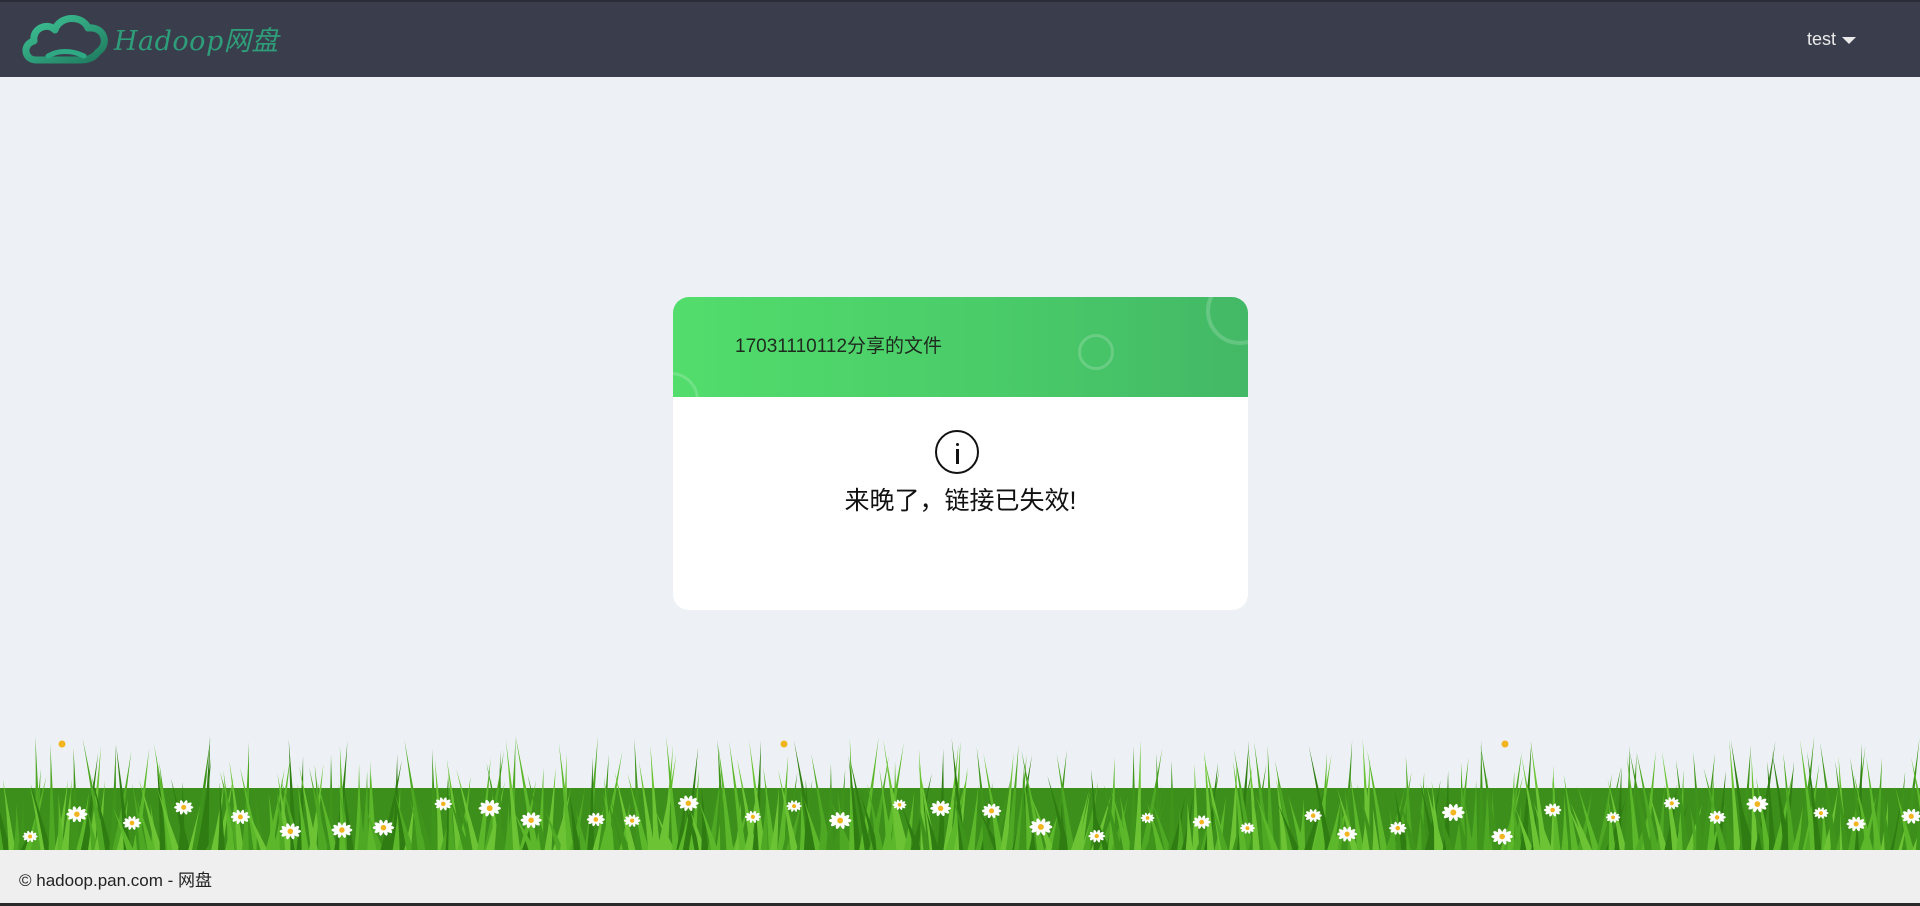 This screenshot has height=906, width=1920. I want to click on user-menu-dropdown: test, so click(1831, 39).